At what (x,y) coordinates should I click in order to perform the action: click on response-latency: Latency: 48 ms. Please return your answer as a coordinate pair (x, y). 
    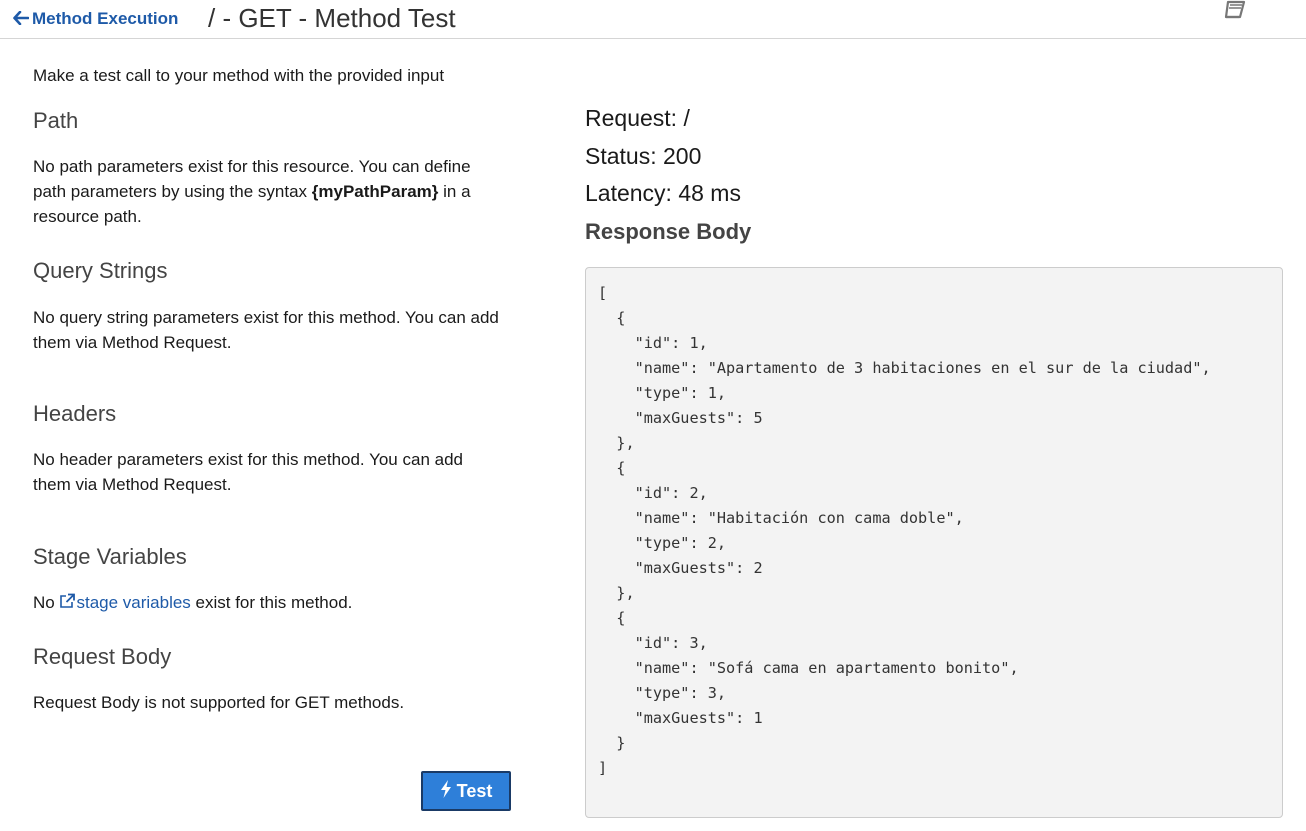
    Looking at the image, I should click on (663, 193).